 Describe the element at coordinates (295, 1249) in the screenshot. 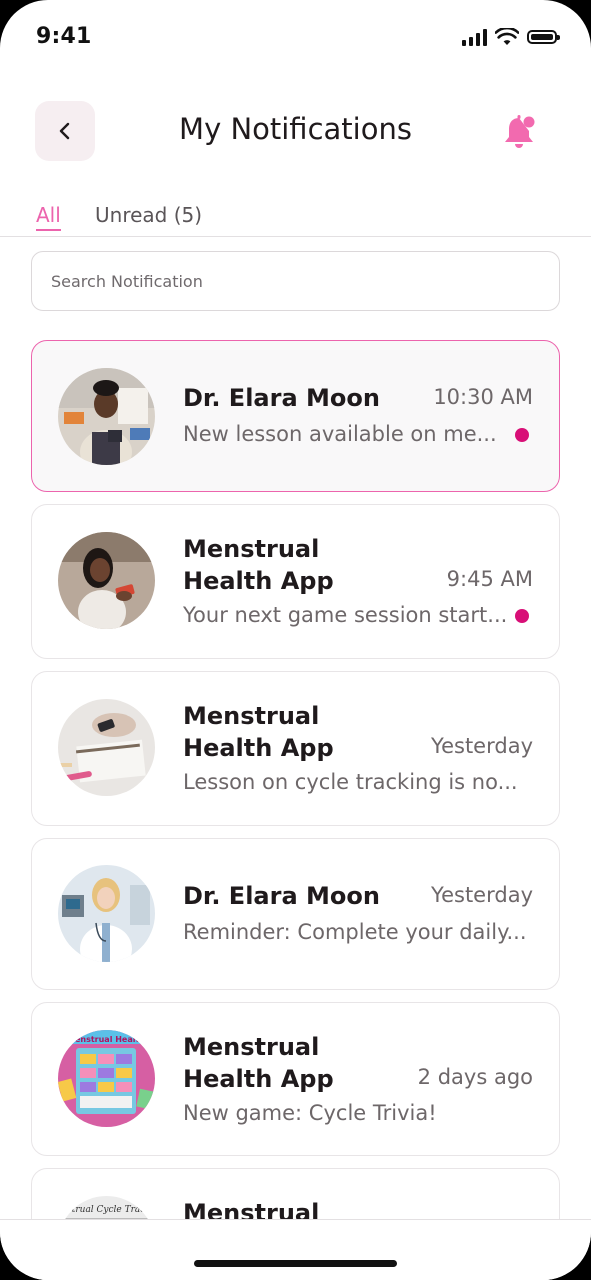

I see `bottom-bar` at that location.